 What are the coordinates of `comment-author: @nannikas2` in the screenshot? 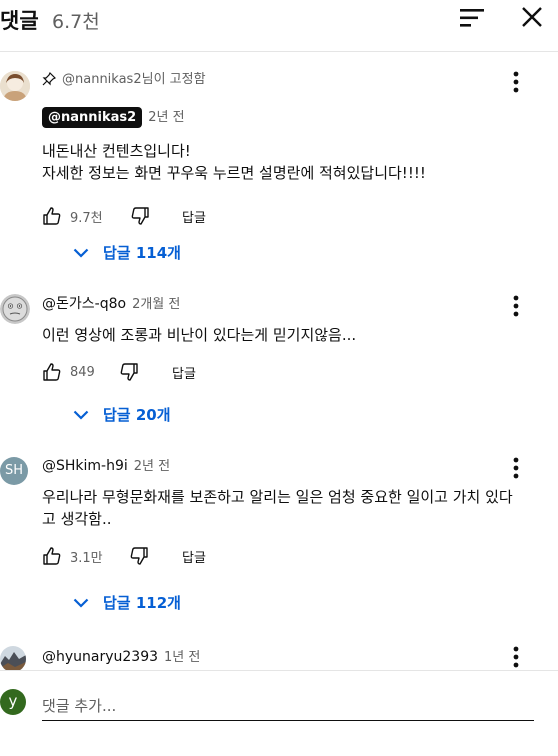 It's located at (92, 117).